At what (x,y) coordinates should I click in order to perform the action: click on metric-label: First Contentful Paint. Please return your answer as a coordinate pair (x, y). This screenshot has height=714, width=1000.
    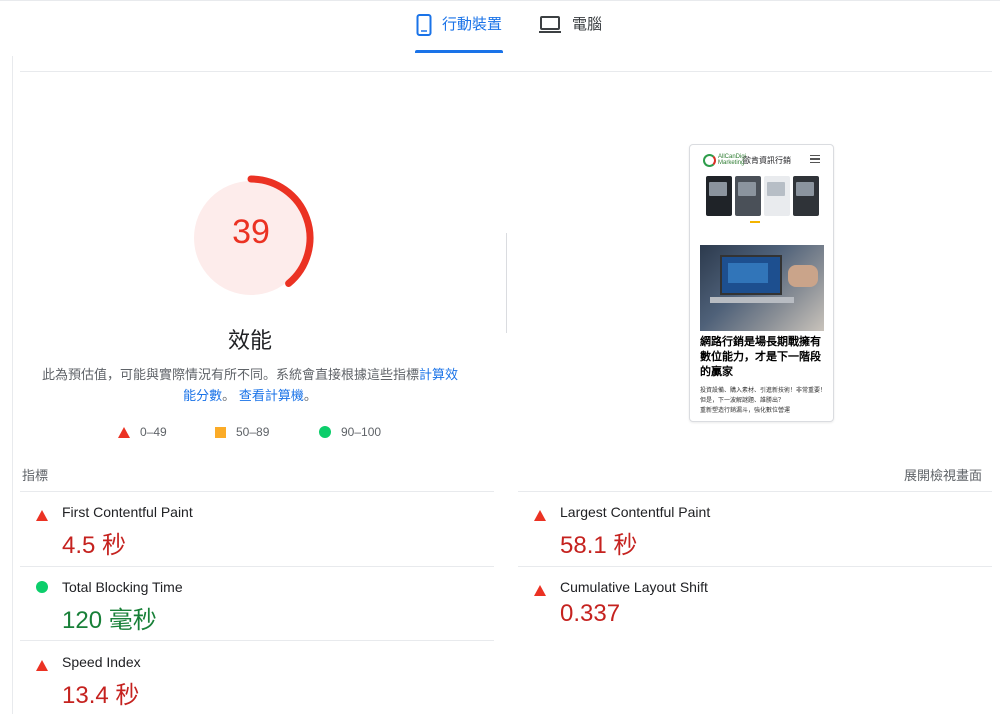
    Looking at the image, I should click on (127, 512).